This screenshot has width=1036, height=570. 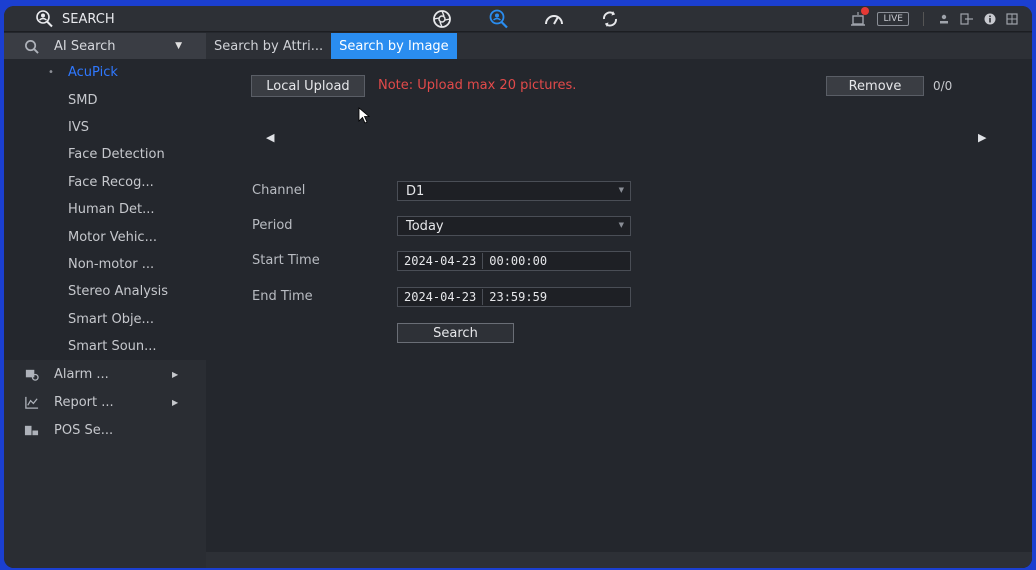 What do you see at coordinates (31, 402) in the screenshot?
I see `chart-icon` at bounding box center [31, 402].